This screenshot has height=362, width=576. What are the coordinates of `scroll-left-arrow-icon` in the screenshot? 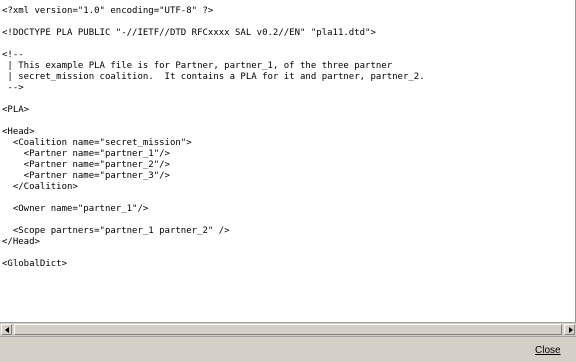 It's located at (6, 329).